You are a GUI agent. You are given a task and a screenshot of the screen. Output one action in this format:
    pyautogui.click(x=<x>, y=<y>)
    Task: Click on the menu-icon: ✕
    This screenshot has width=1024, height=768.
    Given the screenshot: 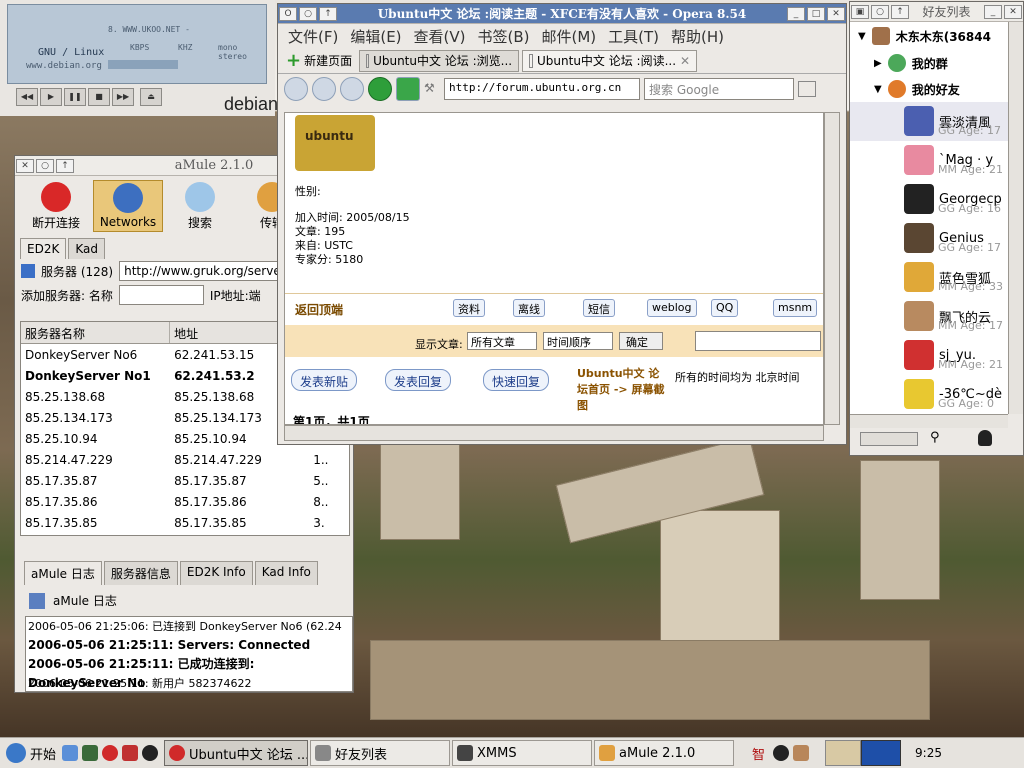 What is the action you would take?
    pyautogui.click(x=25, y=165)
    